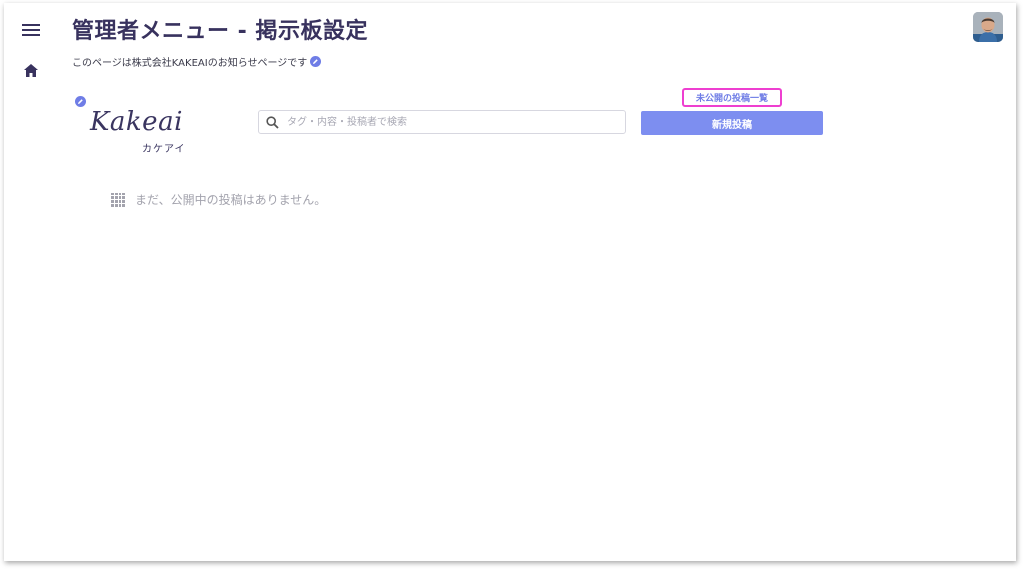 The image size is (1024, 569). Describe the element at coordinates (272, 122) in the screenshot. I see `search-icon` at that location.